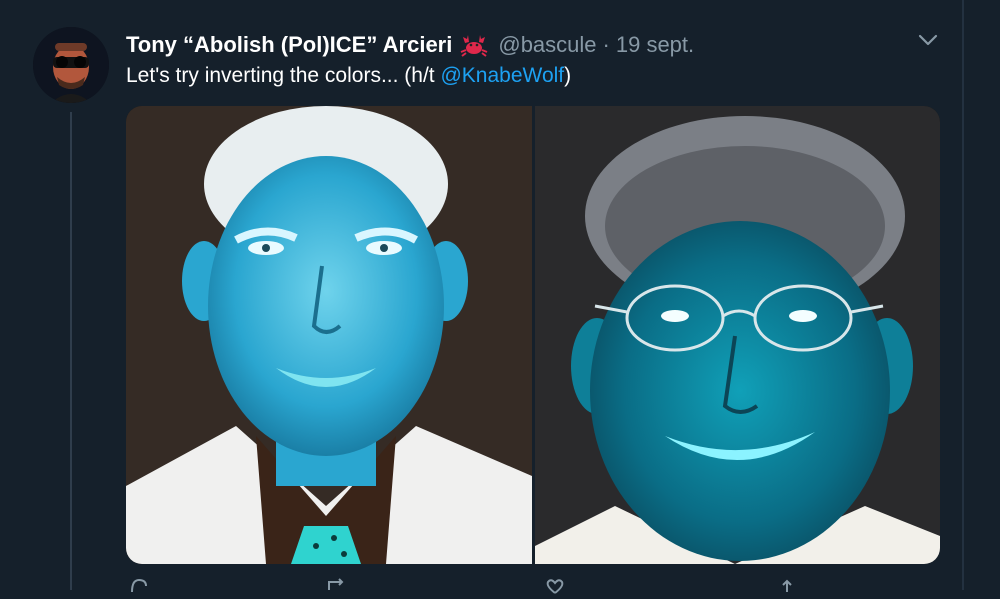  I want to click on chevron-down-icon, so click(928, 40).